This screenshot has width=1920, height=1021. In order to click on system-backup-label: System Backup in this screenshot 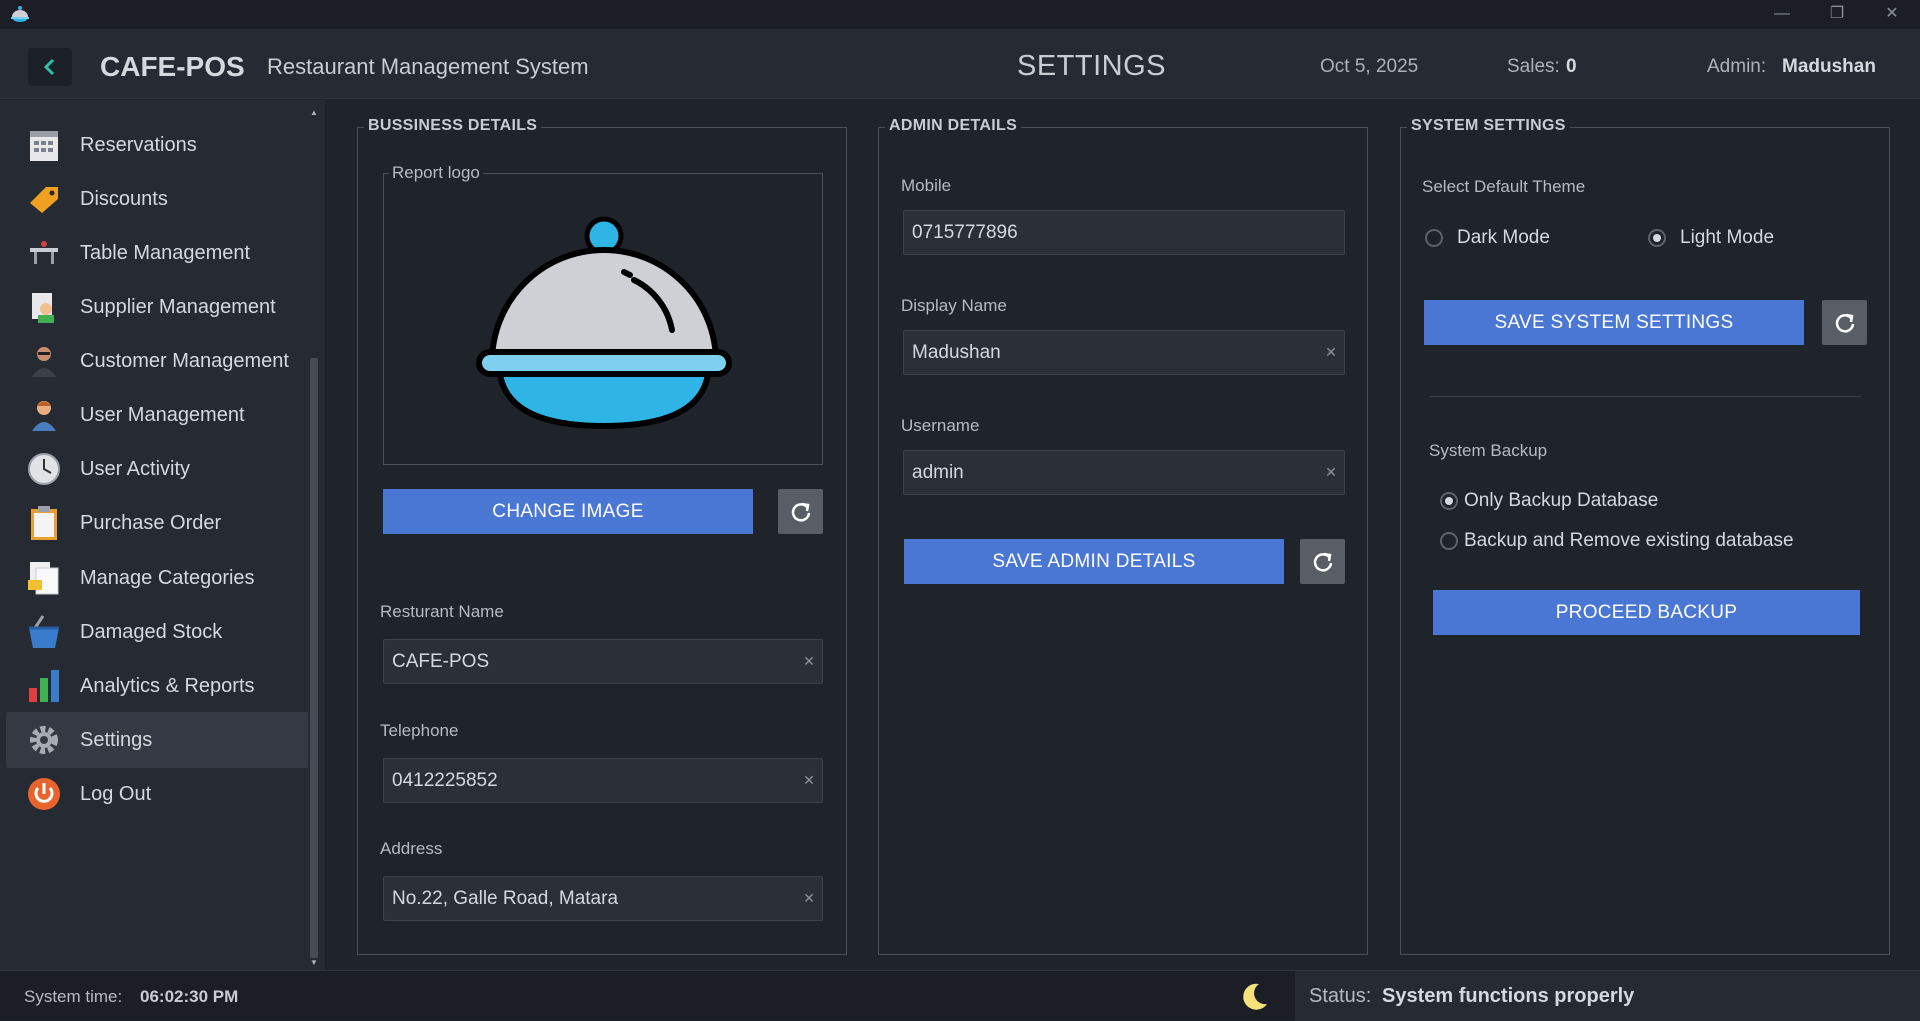, I will do `click(1488, 450)`.